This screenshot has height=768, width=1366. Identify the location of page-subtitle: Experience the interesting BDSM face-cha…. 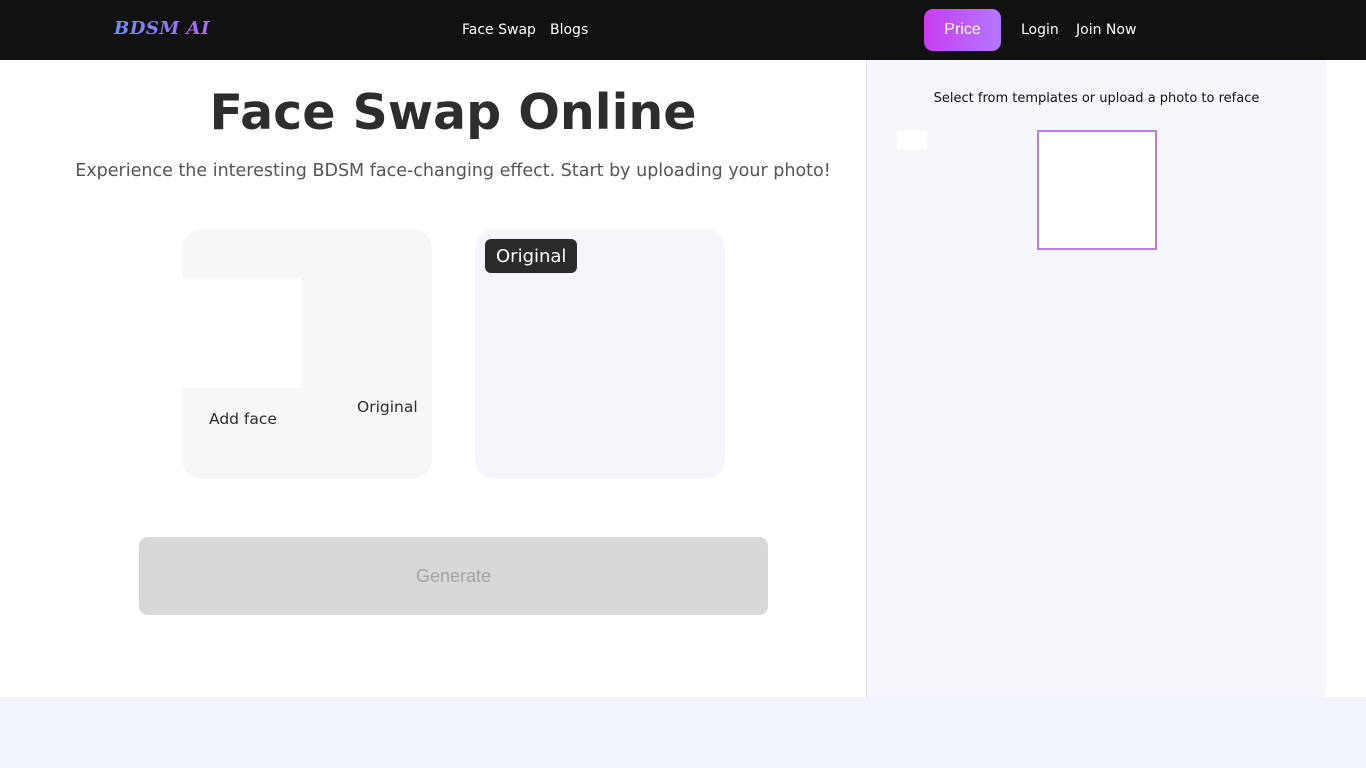
(453, 171).